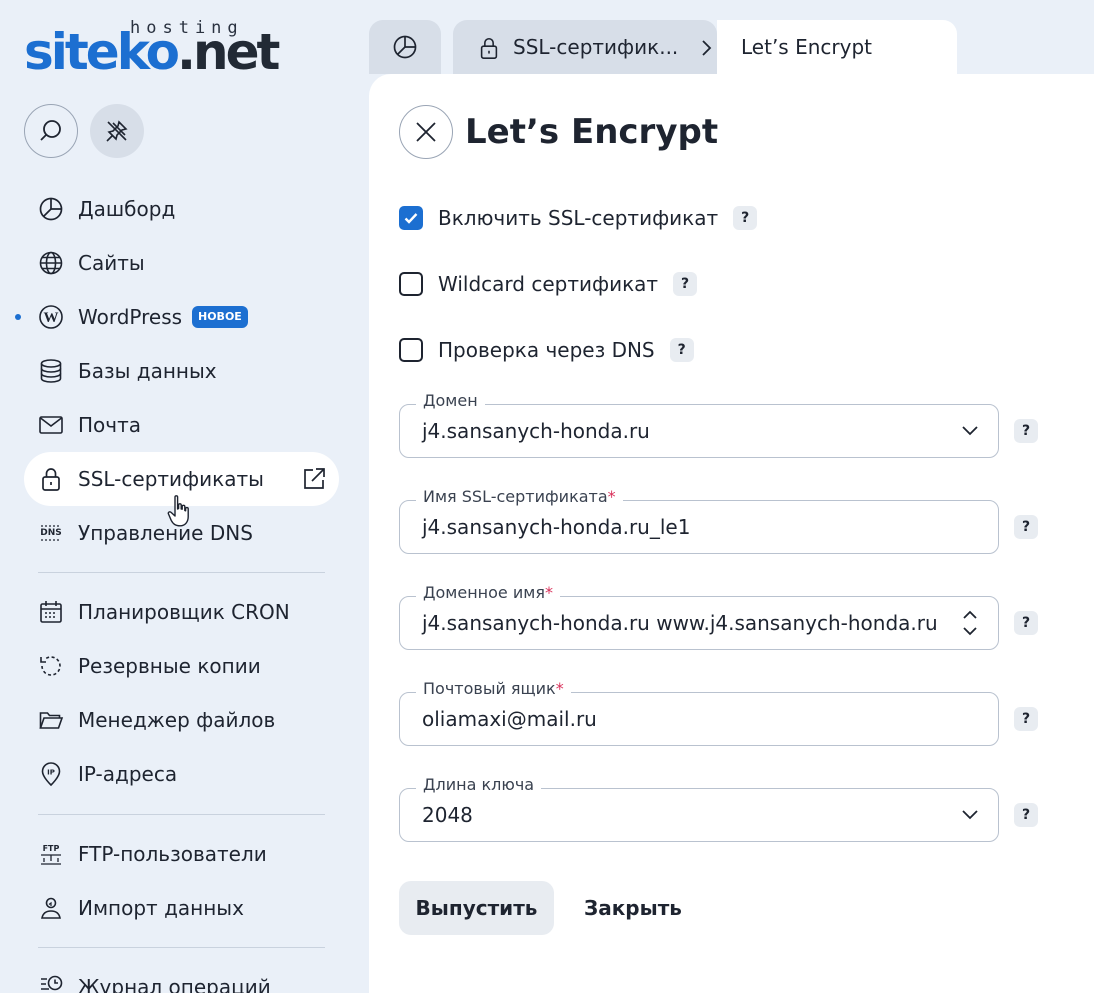 The width and height of the screenshot is (1094, 993). I want to click on sidebar-item-ip: IP IP-адреса, so click(181, 774).